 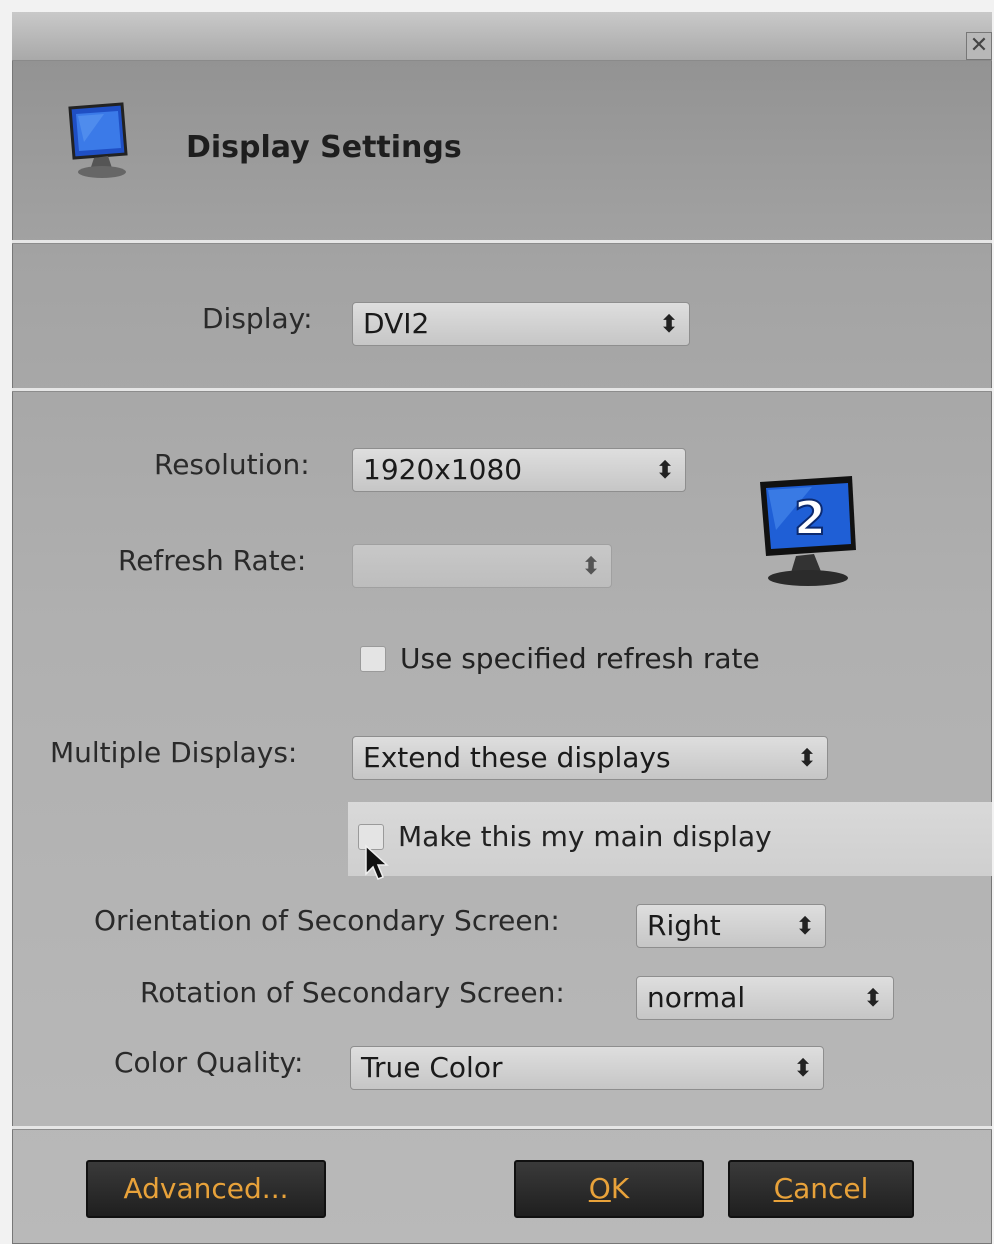 What do you see at coordinates (327, 920) in the screenshot?
I see `orientation-label: Orientation of Secondary Screen:` at bounding box center [327, 920].